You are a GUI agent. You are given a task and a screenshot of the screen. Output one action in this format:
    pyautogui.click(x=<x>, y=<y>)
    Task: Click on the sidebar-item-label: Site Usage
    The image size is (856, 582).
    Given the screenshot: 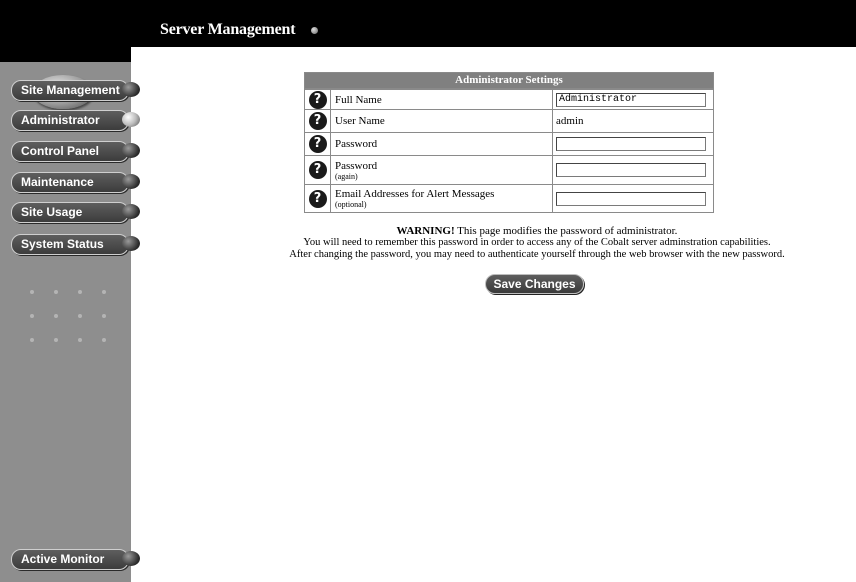 What is the action you would take?
    pyautogui.click(x=52, y=212)
    